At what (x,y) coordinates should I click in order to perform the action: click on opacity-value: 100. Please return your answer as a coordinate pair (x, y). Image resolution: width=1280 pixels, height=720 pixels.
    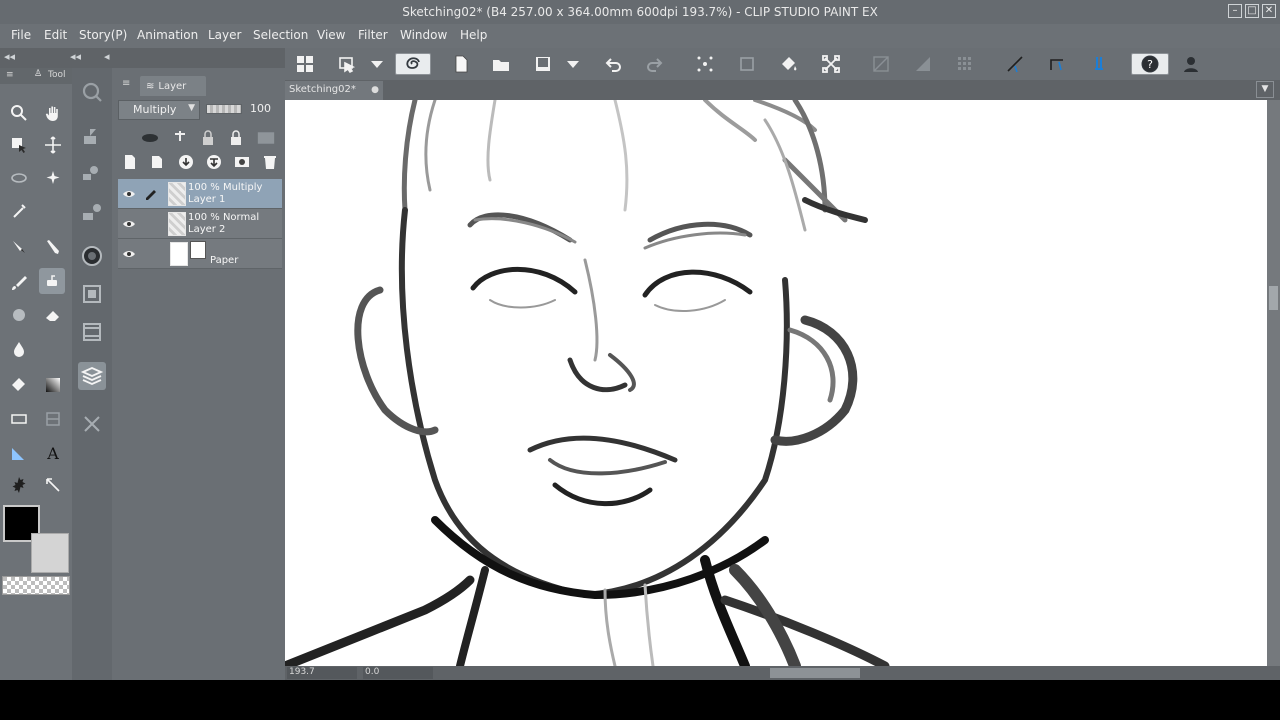
    Looking at the image, I should click on (260, 108).